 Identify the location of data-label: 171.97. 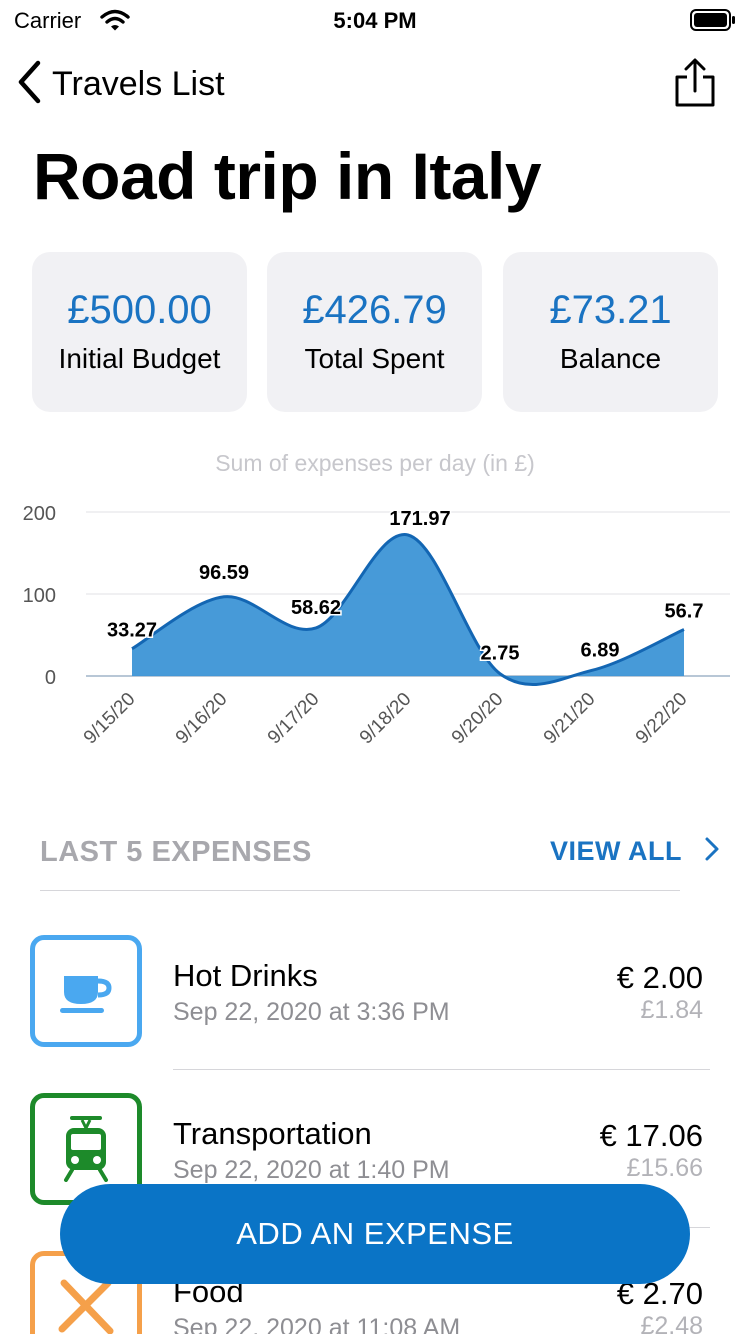
(419, 519).